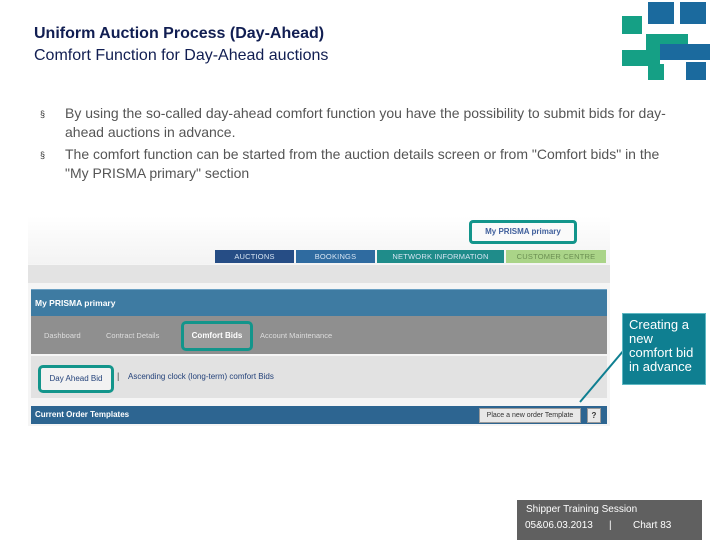 The width and height of the screenshot is (720, 540). Describe the element at coordinates (652, 525) in the screenshot. I see `footer-chart-number: Chart 83` at that location.